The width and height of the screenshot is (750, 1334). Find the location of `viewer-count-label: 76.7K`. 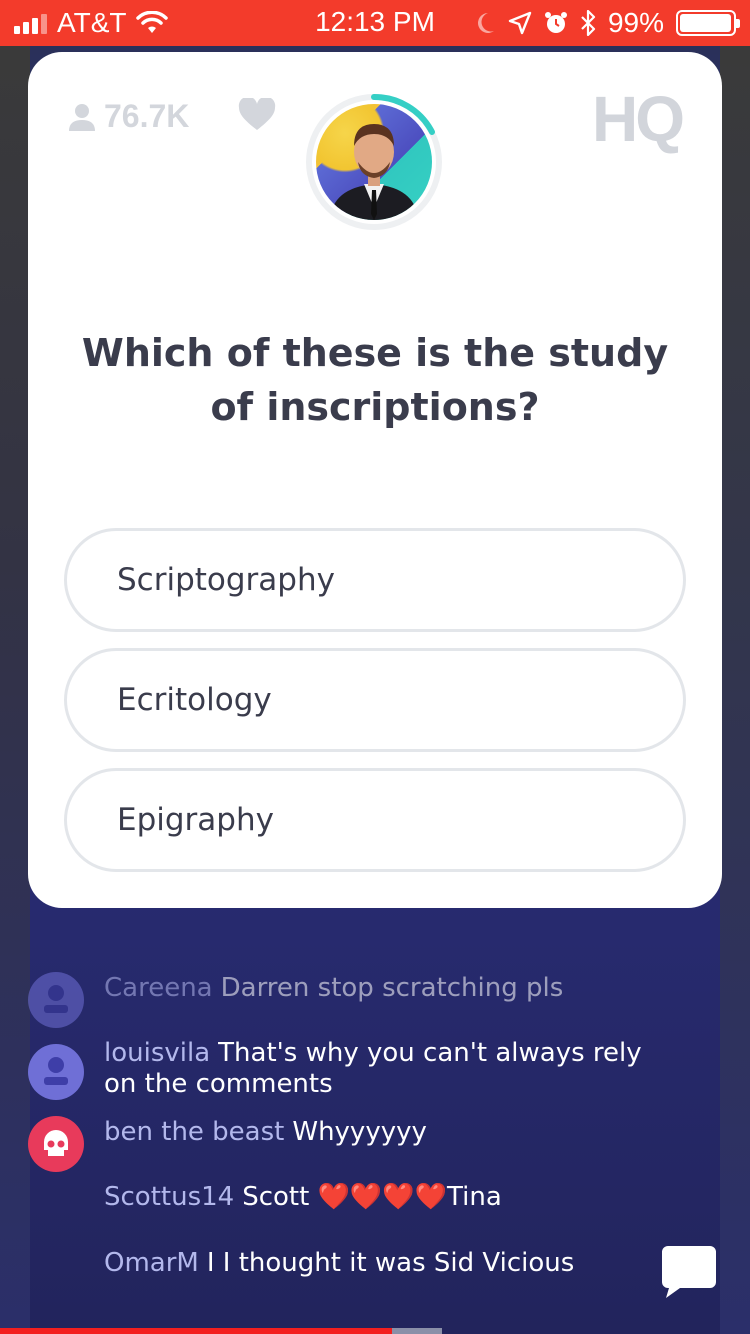

viewer-count-label: 76.7K is located at coordinates (147, 116).